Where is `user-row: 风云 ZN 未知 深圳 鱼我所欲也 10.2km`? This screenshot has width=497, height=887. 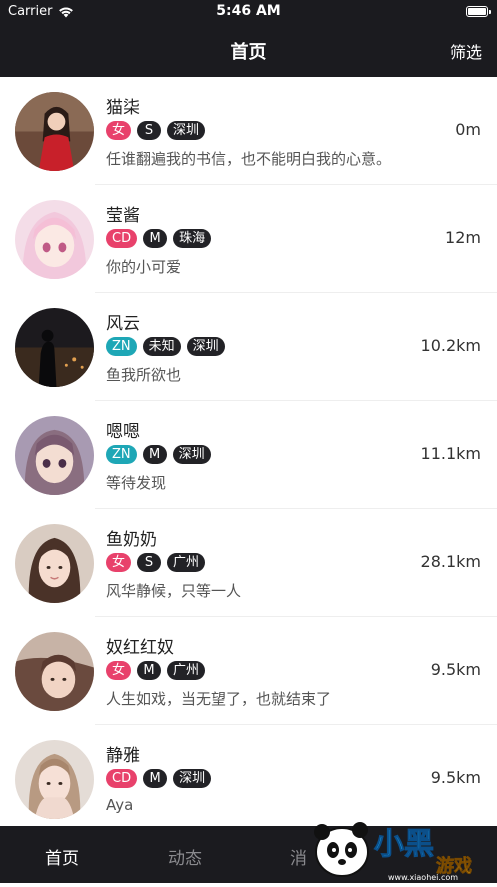
user-row: 风云 ZN 未知 深圳 鱼我所欲也 10.2km is located at coordinates (248, 347).